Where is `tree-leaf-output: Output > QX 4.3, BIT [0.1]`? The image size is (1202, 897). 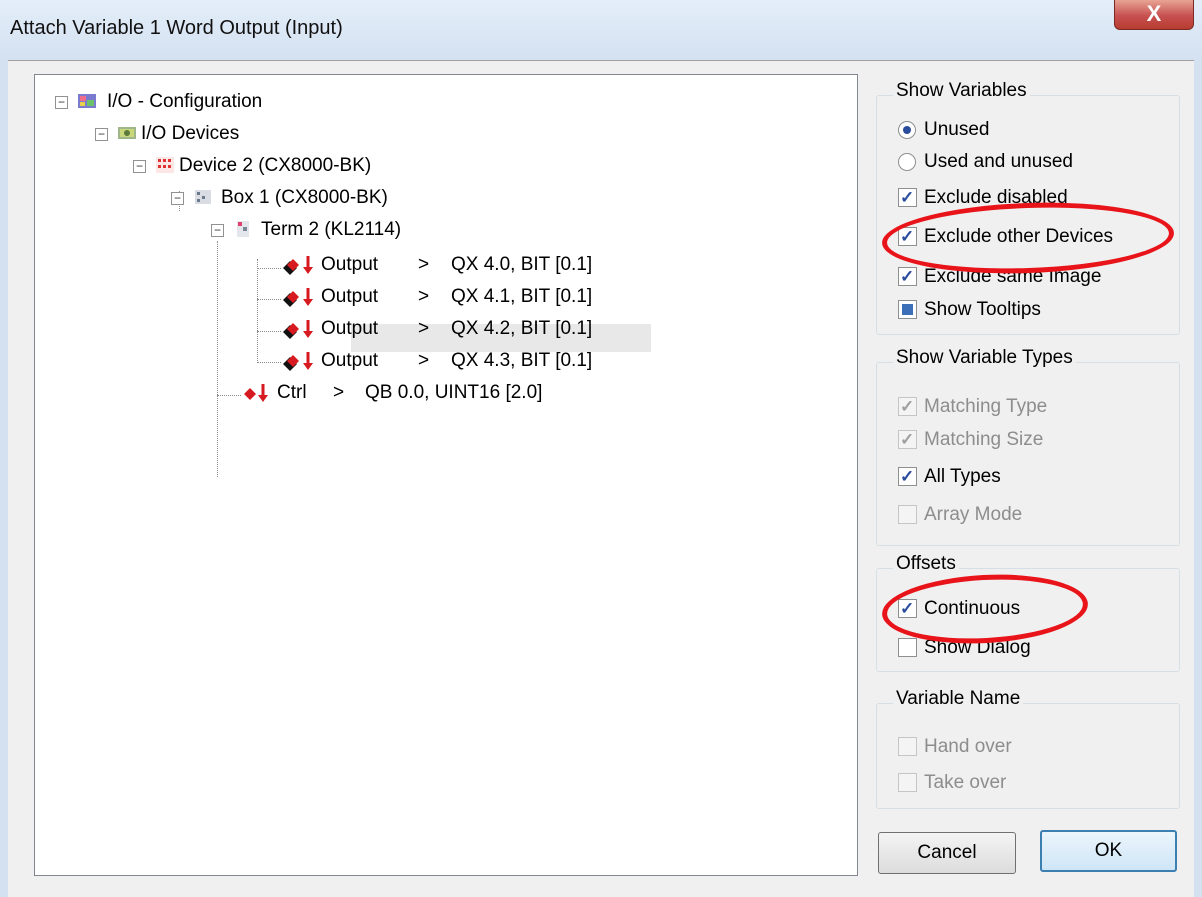 tree-leaf-output: Output > QX 4.3, BIT [0.1] is located at coordinates (471, 361).